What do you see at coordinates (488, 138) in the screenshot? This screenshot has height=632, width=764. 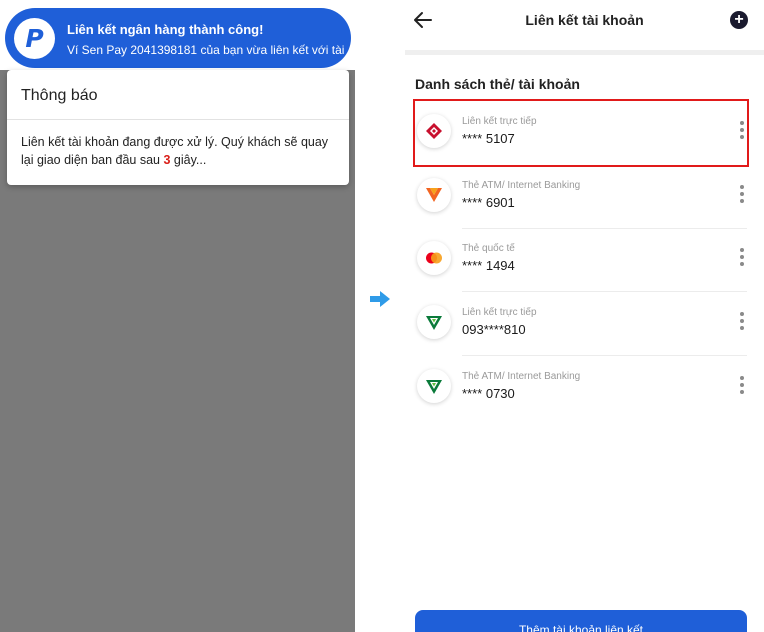 I see `account-number: **** 5107` at bounding box center [488, 138].